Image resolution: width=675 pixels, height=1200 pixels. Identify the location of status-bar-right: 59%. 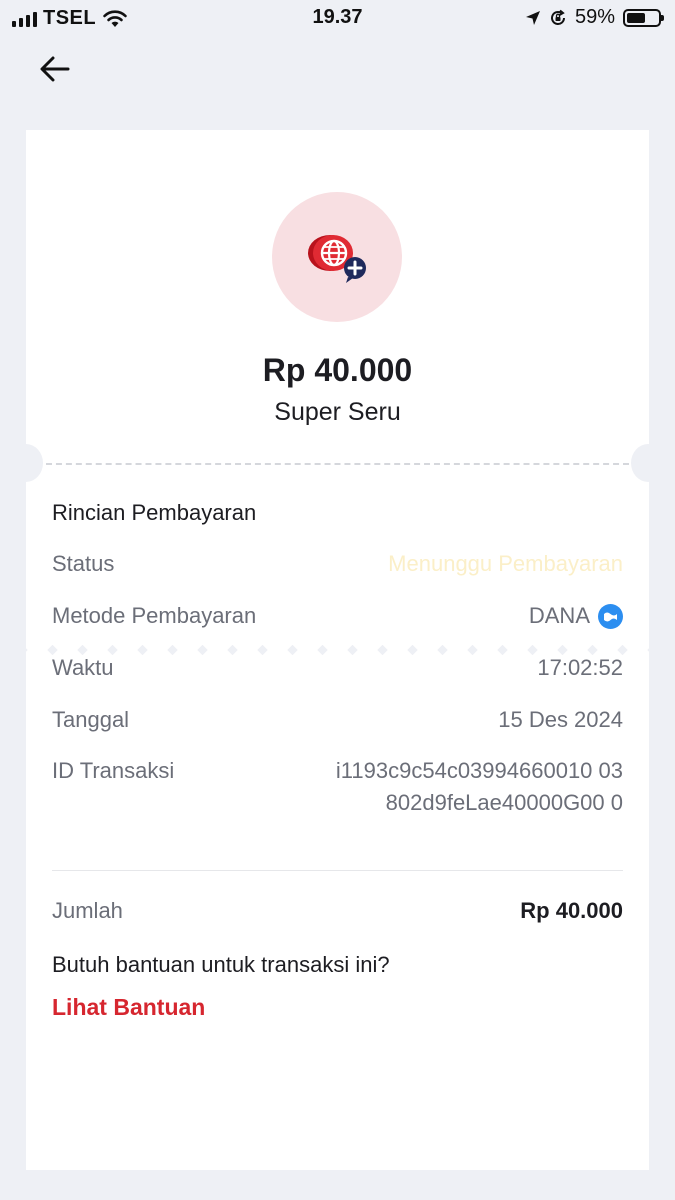
(594, 17).